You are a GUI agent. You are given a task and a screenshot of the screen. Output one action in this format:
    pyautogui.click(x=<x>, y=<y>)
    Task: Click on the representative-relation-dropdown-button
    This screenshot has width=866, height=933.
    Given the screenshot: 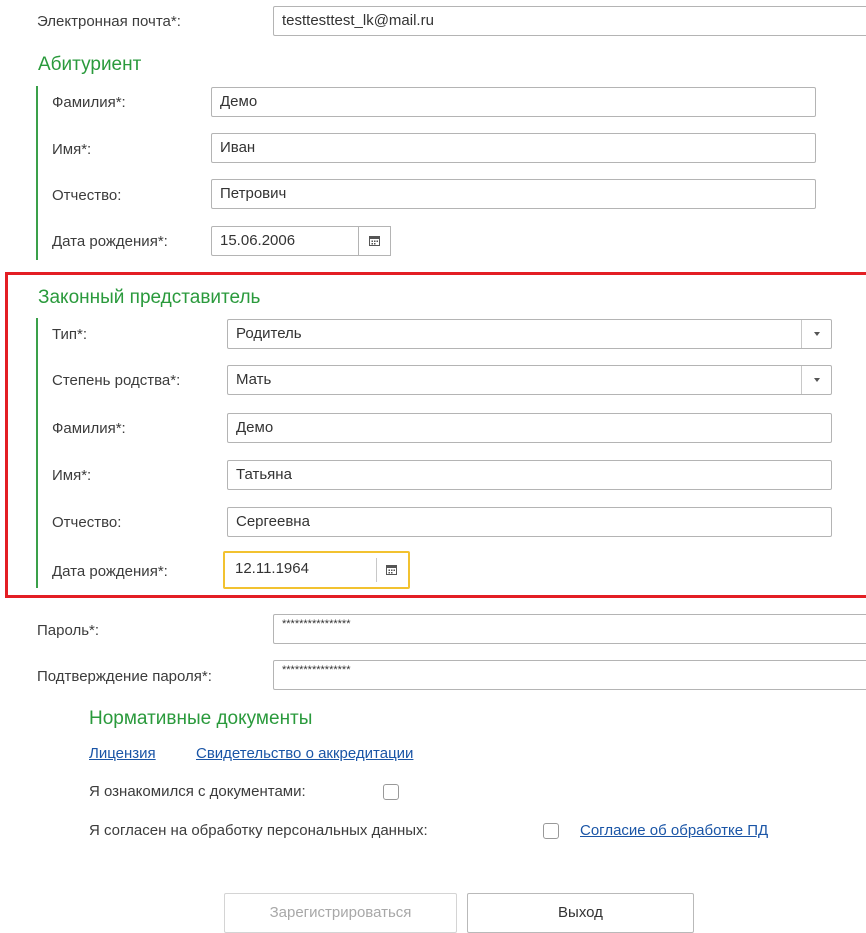 What is the action you would take?
    pyautogui.click(x=816, y=380)
    